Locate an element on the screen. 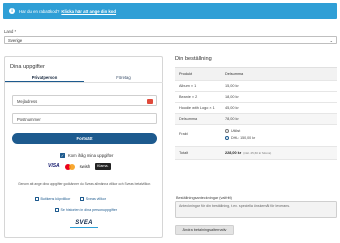  svea-logo: SVEA is located at coordinates (84, 226).